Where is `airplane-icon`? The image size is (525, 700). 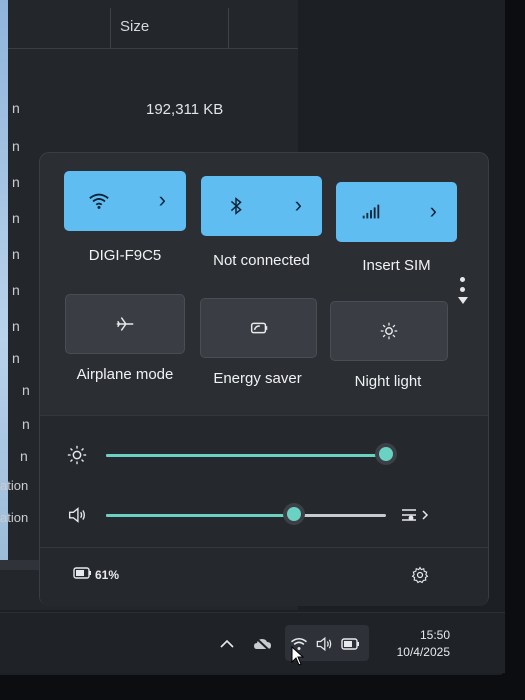 airplane-icon is located at coordinates (125, 324).